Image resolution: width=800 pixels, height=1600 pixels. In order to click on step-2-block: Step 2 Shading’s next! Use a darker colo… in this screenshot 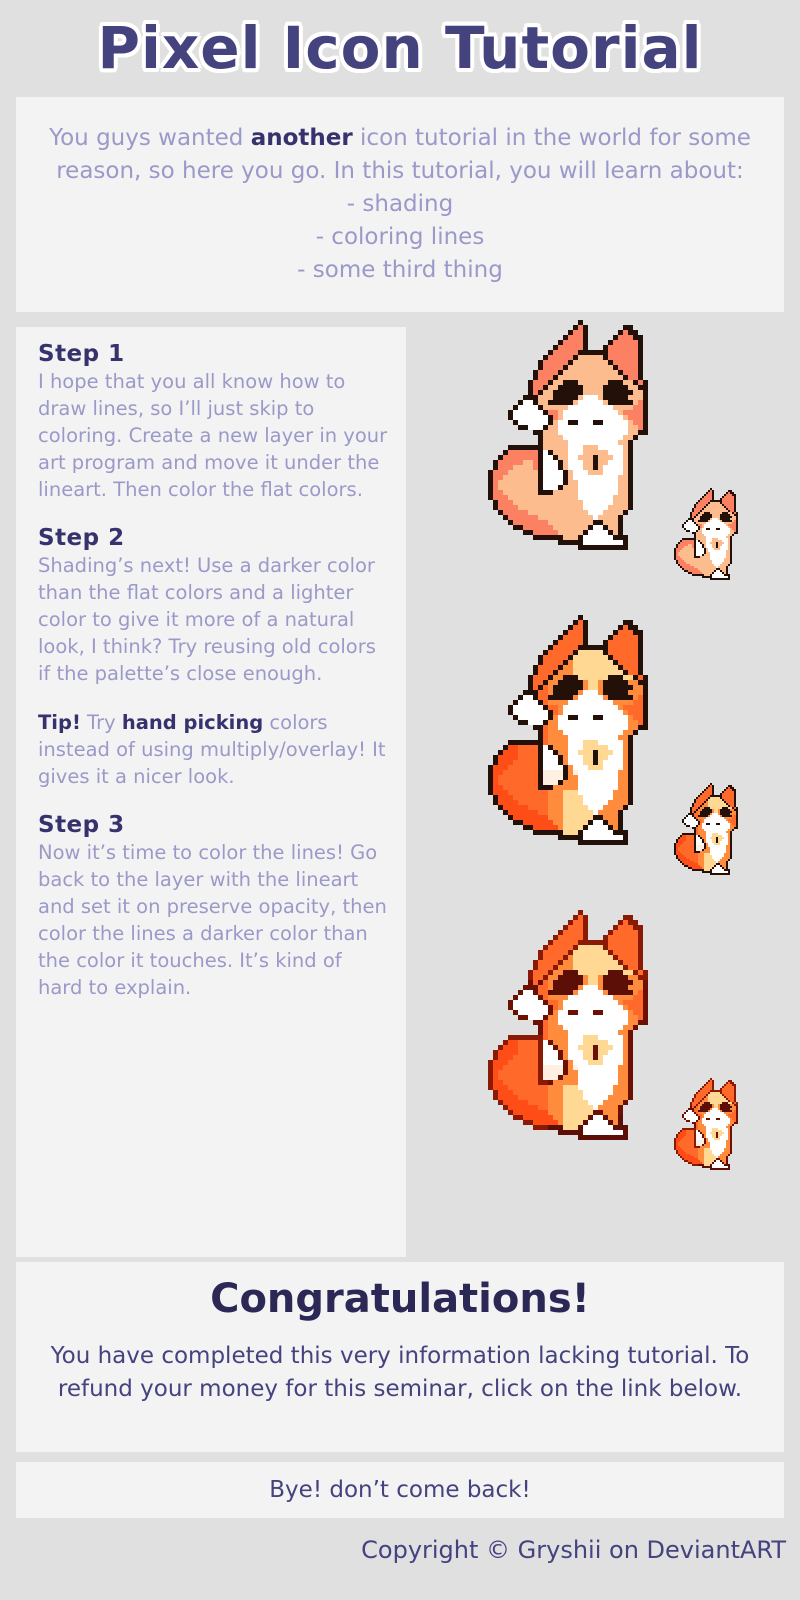, I will do `click(213, 606)`.